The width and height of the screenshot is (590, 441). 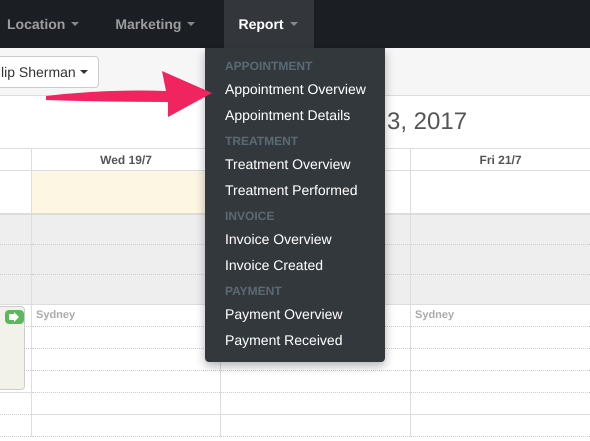 I want to click on nav-menu: Report, so click(x=269, y=24).